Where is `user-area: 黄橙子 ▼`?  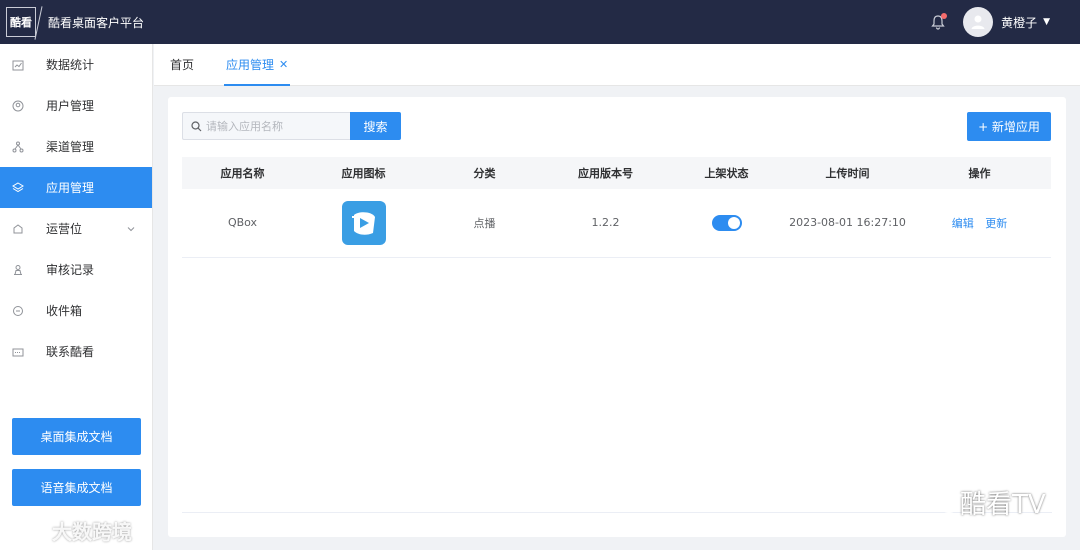 user-area: 黄橙子 ▼ is located at coordinates (989, 22).